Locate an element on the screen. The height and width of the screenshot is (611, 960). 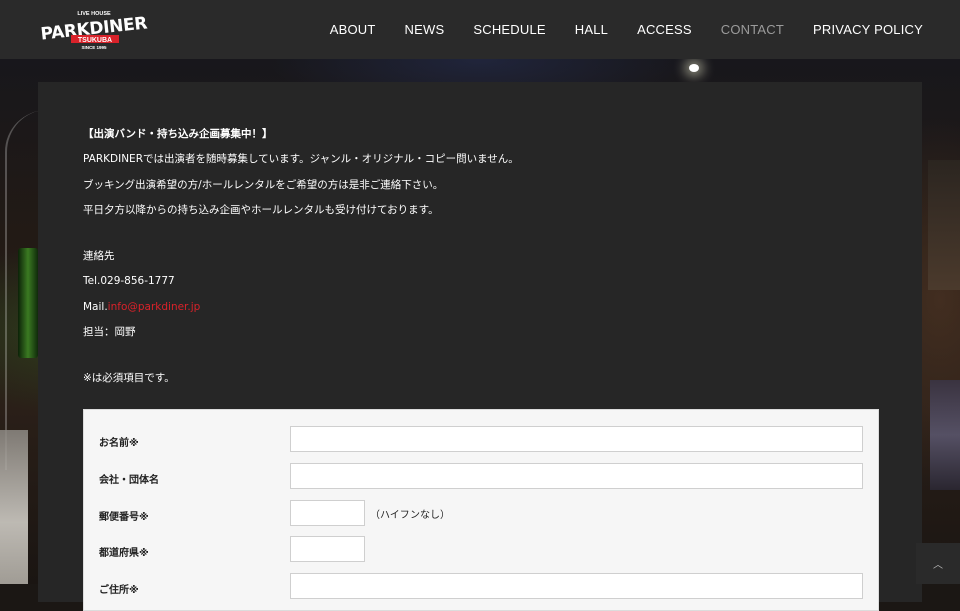
form-row-address: ご住所※ is located at coordinates (481, 588).